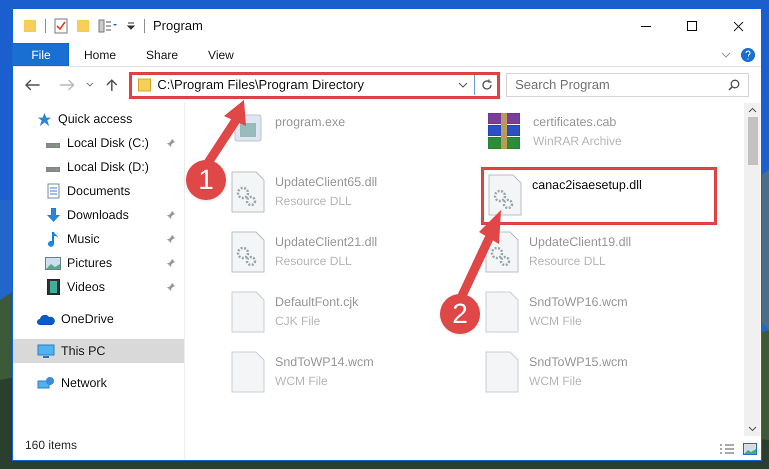  What do you see at coordinates (98, 191) in the screenshot?
I see `nav-item: Documents` at bounding box center [98, 191].